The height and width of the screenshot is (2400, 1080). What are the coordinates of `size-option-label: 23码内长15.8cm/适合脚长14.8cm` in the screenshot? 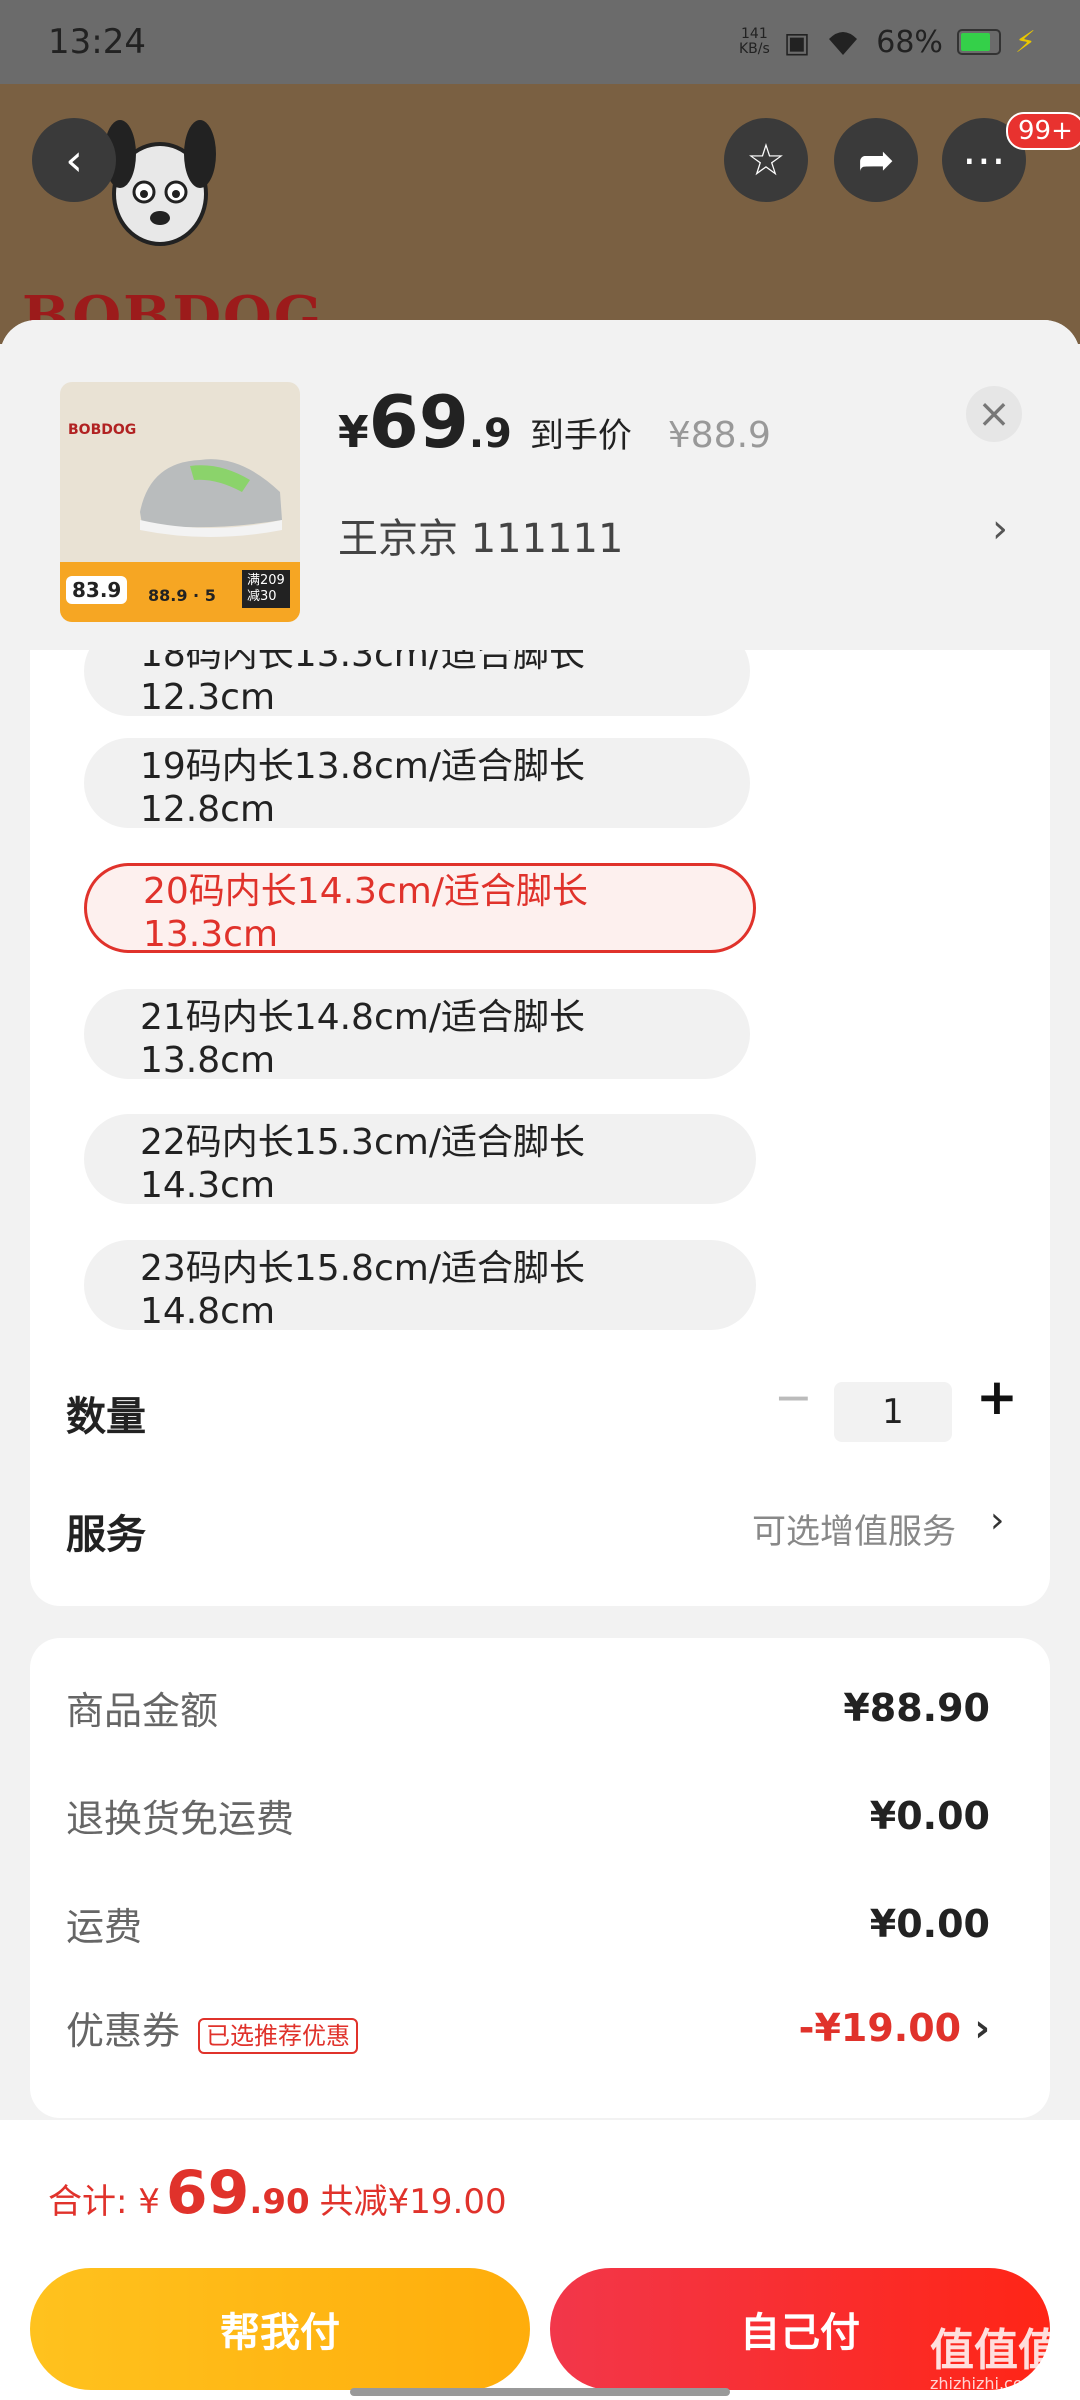 It's located at (362, 1289).